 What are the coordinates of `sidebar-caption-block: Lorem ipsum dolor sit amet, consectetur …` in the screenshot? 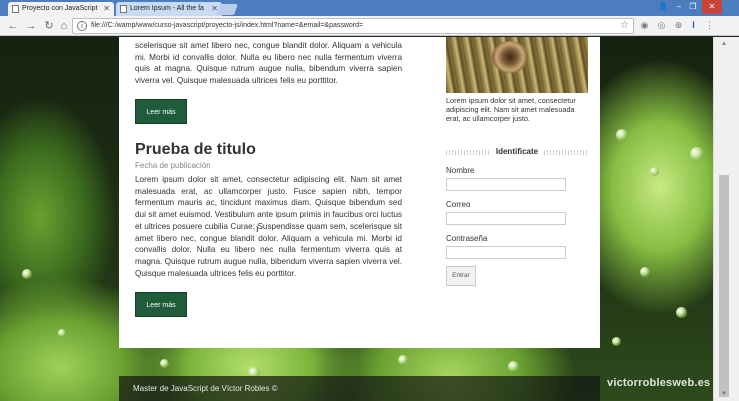 It's located at (517, 109).